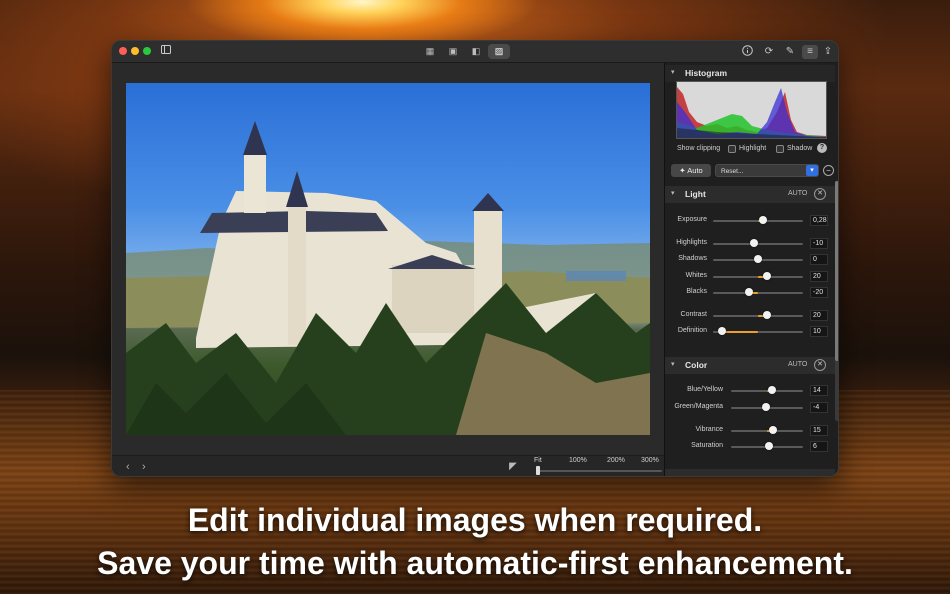 This screenshot has height=594, width=950. I want to click on slider-label: Blacks, so click(696, 291).